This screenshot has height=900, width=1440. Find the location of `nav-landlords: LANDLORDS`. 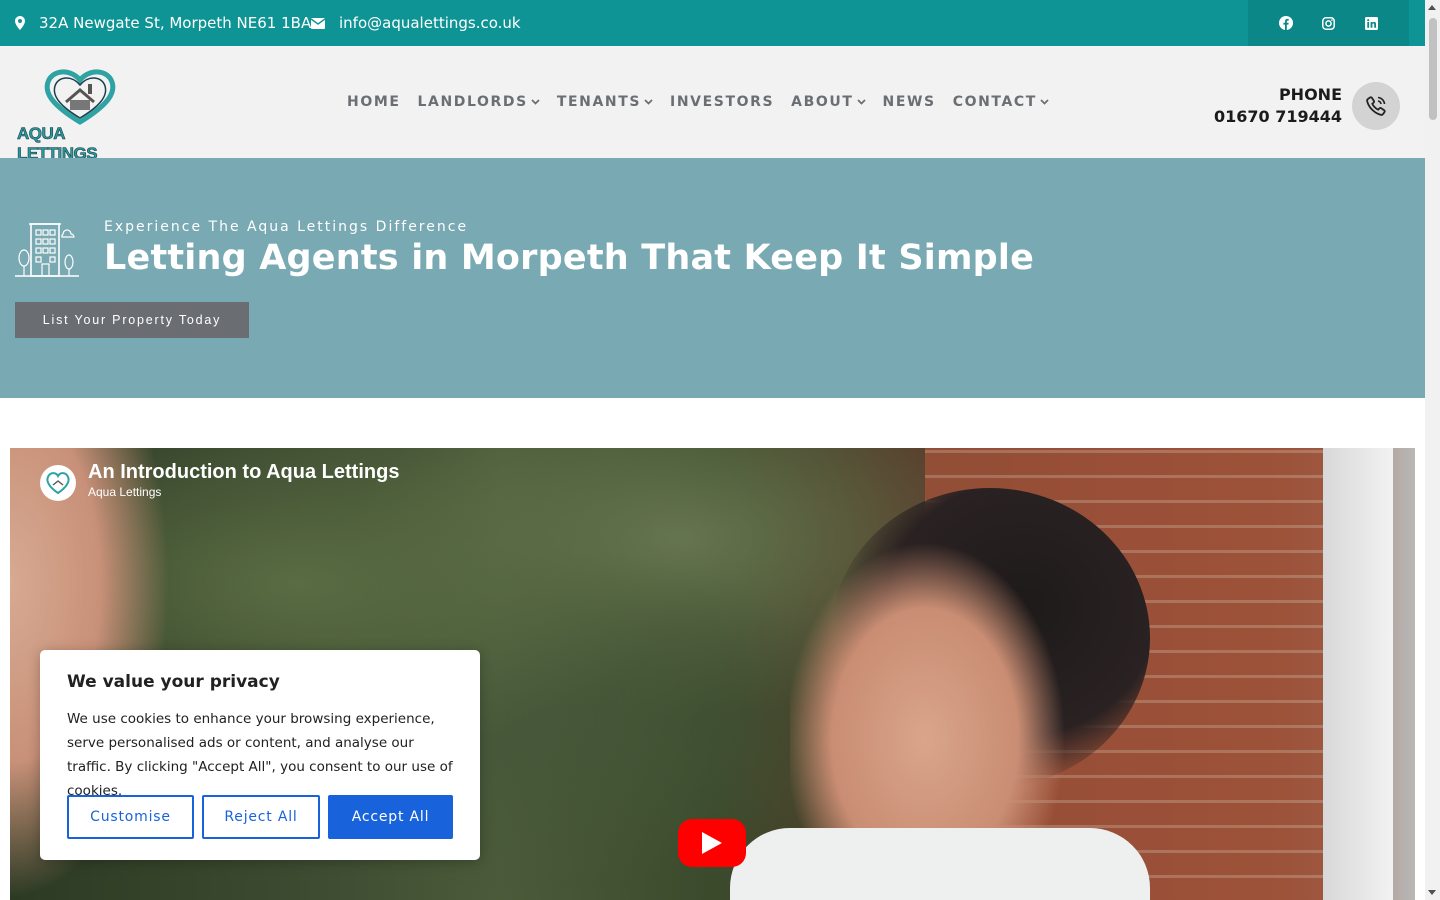

nav-landlords: LANDLORDS is located at coordinates (479, 102).